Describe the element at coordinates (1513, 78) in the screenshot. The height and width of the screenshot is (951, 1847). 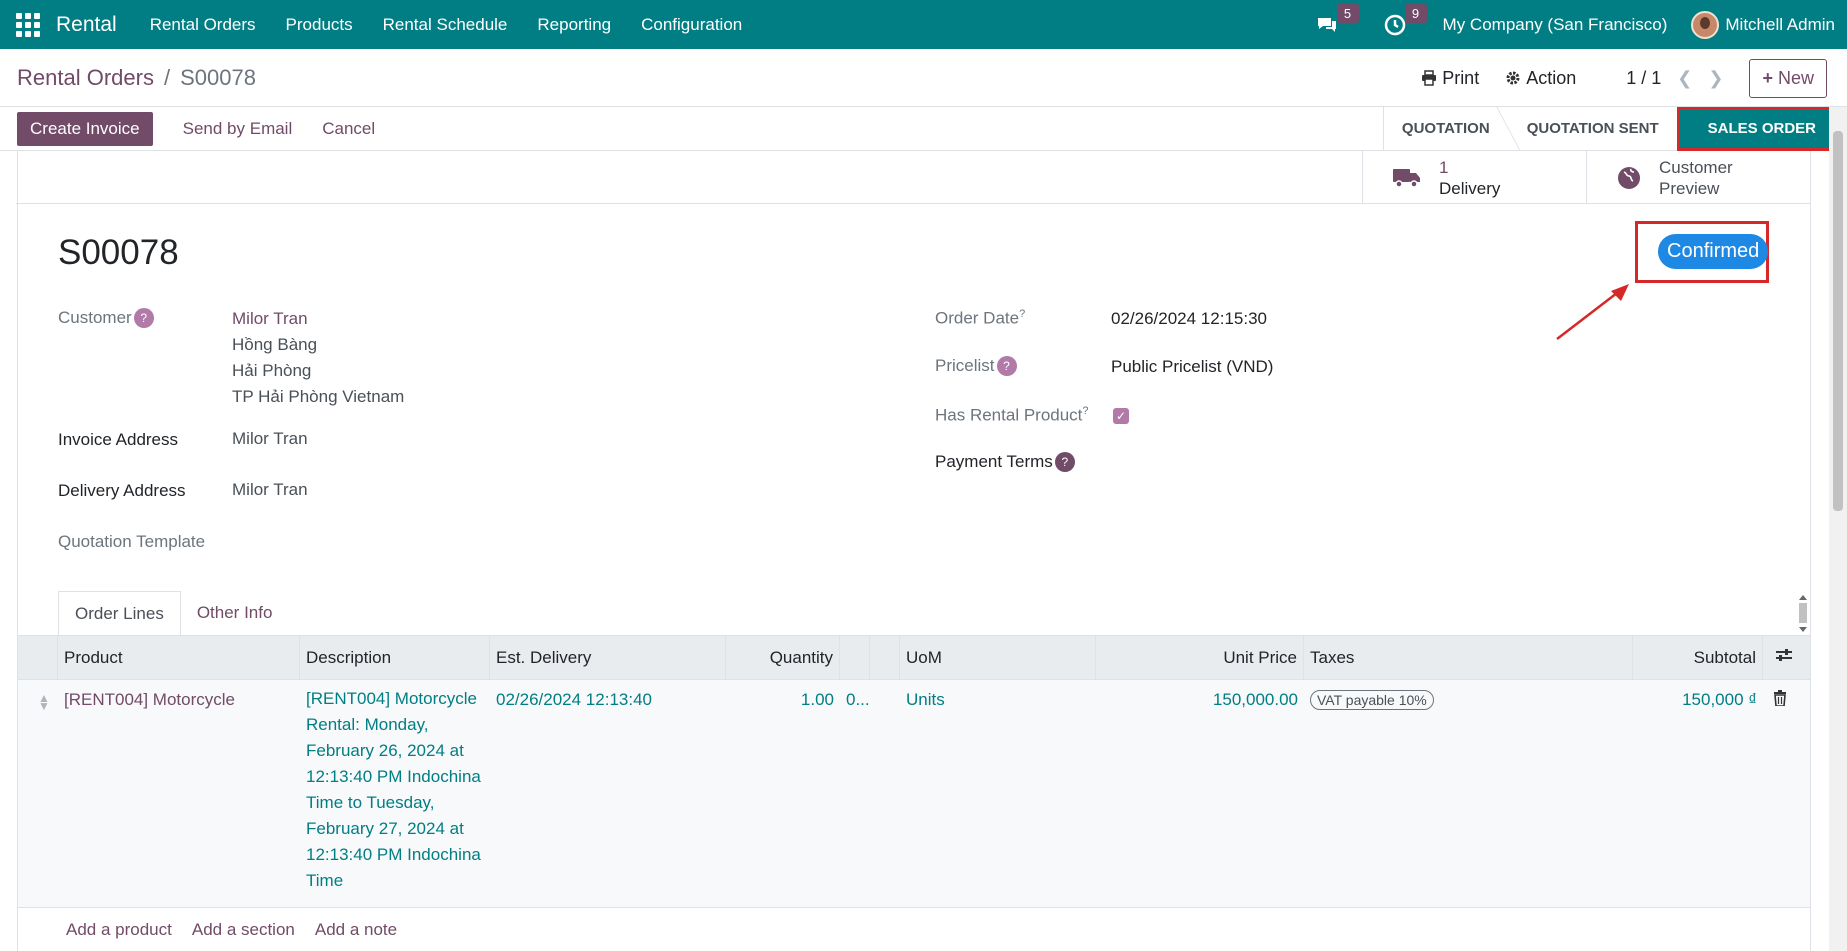
I see `gear-icon` at that location.